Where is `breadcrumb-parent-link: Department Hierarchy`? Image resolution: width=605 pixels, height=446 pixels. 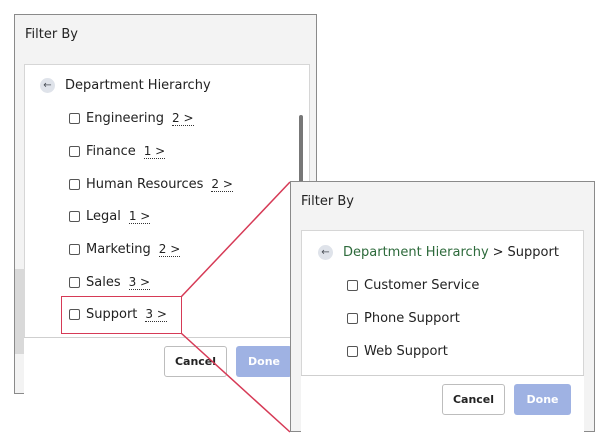 breadcrumb-parent-link: Department Hierarchy is located at coordinates (416, 252).